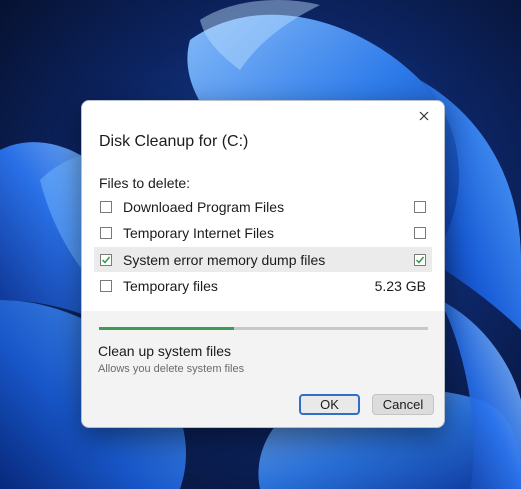  What do you see at coordinates (403, 404) in the screenshot?
I see `cancel-button: Cancel` at bounding box center [403, 404].